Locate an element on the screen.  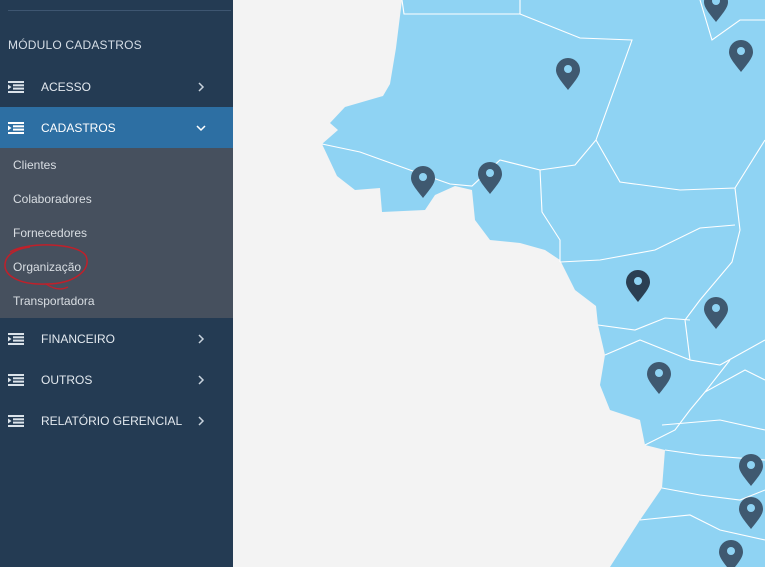
submenu-item-fornecedores: Fornecedores is located at coordinates (50, 233).